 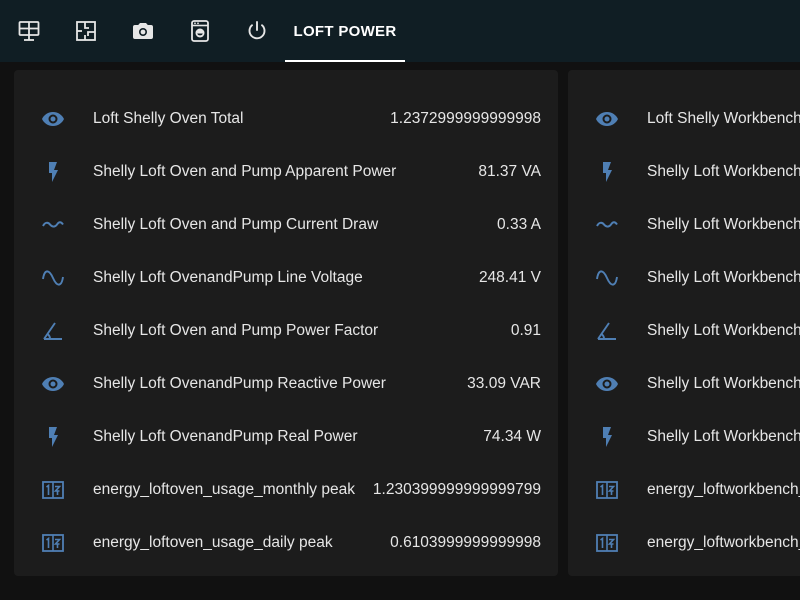 I want to click on entity-value: 0.6103999999999998, so click(x=465, y=542).